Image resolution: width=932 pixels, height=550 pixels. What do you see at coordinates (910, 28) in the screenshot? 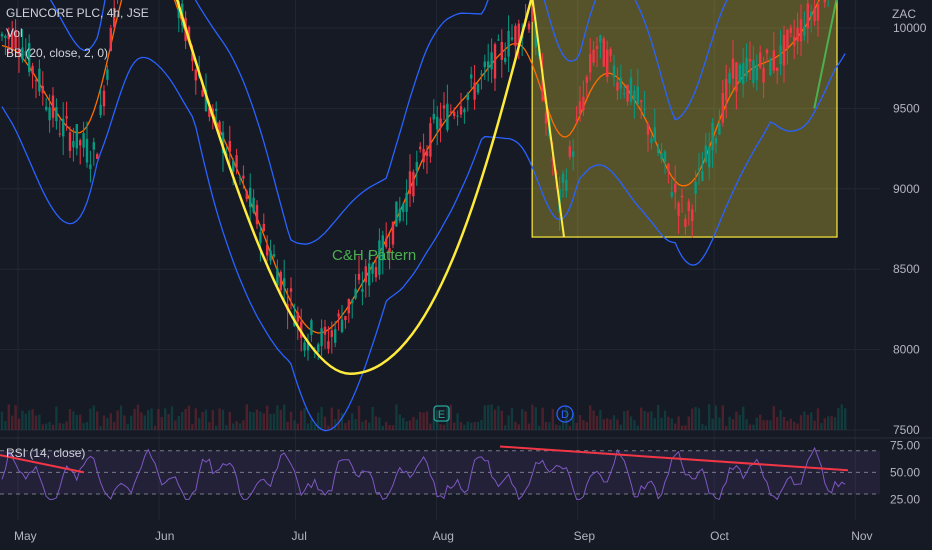
I see `y-tick-label: 10000` at bounding box center [910, 28].